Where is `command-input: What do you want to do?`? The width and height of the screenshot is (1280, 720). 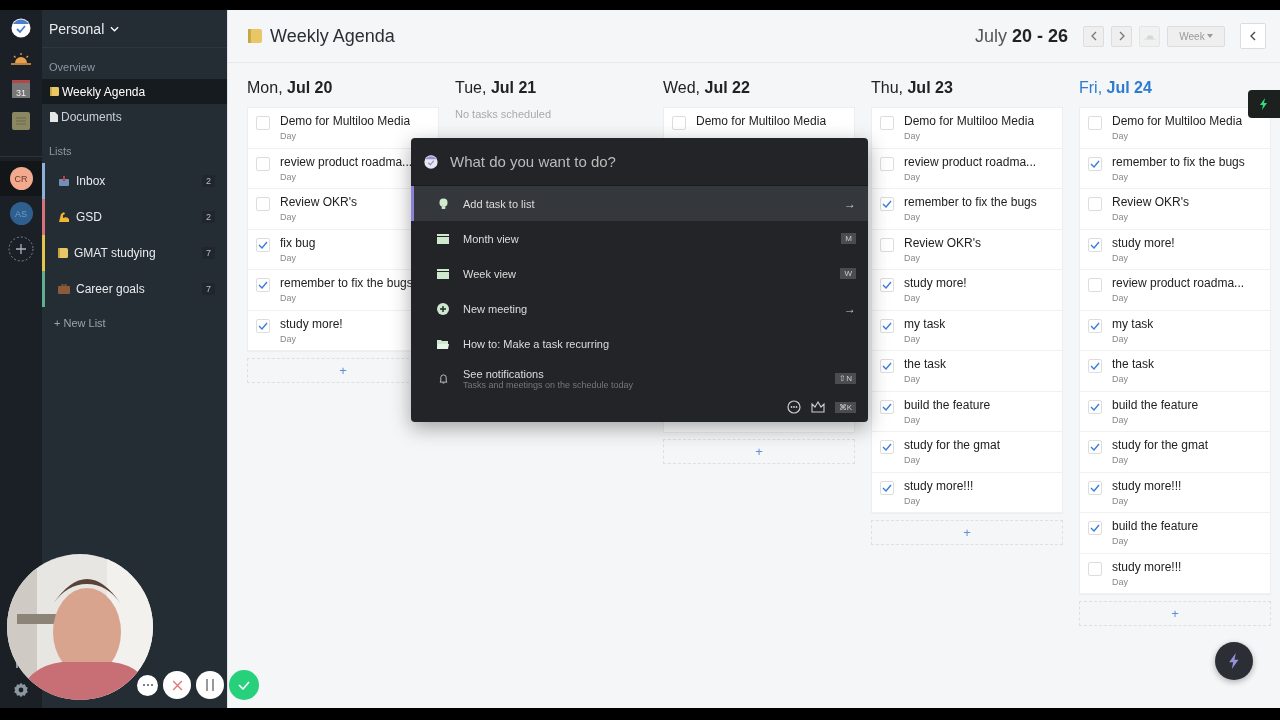 command-input: What do you want to do? is located at coordinates (640, 161).